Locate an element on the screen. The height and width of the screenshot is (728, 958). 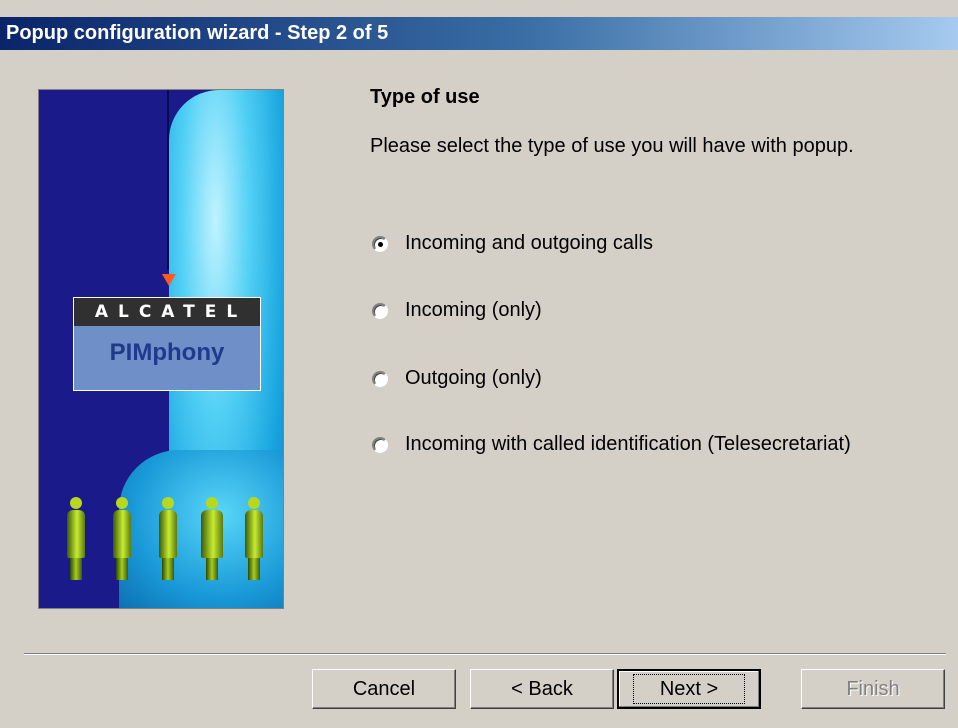
next-button-label: Next > is located at coordinates (689, 689).